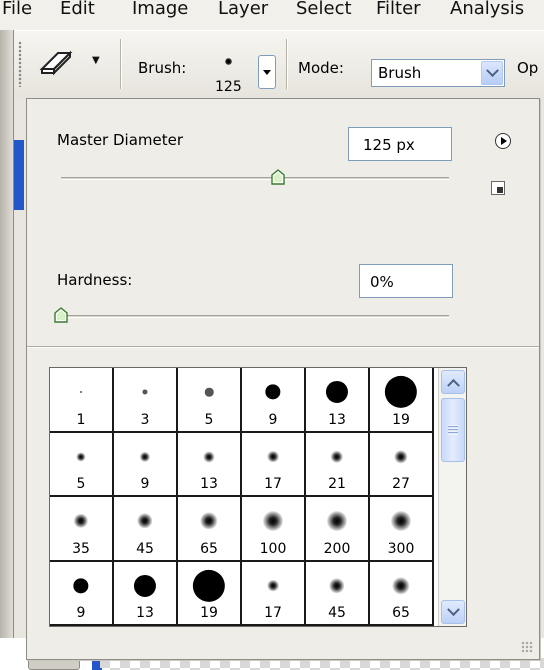 The width and height of the screenshot is (544, 670). What do you see at coordinates (401, 548) in the screenshot?
I see `brush-preset-size: 300` at bounding box center [401, 548].